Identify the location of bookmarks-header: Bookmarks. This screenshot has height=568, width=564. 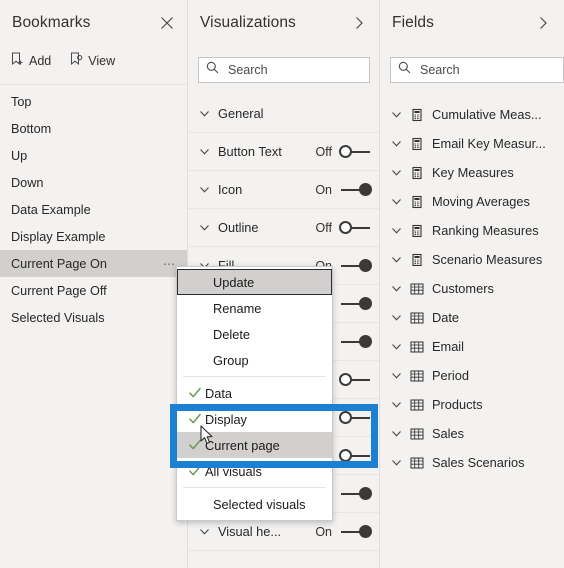
(94, 22).